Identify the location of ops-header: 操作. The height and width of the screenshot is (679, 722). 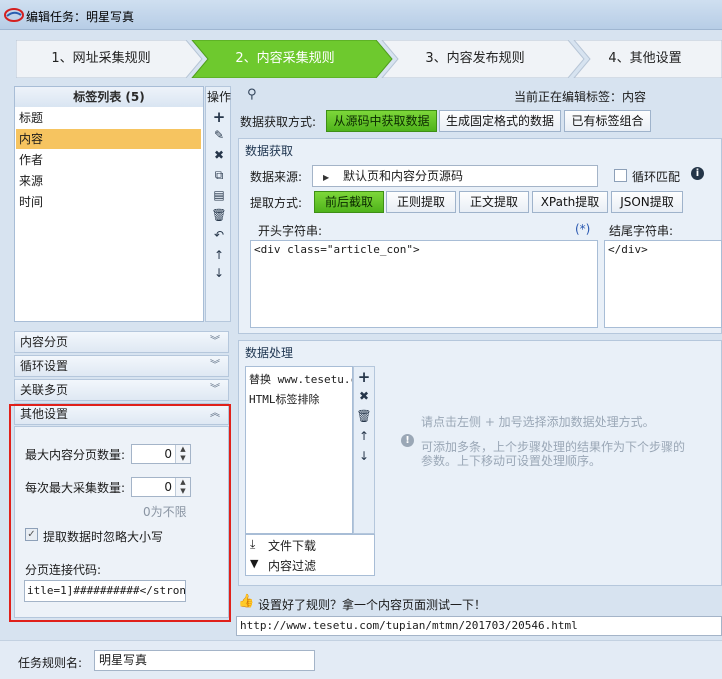
(218, 97).